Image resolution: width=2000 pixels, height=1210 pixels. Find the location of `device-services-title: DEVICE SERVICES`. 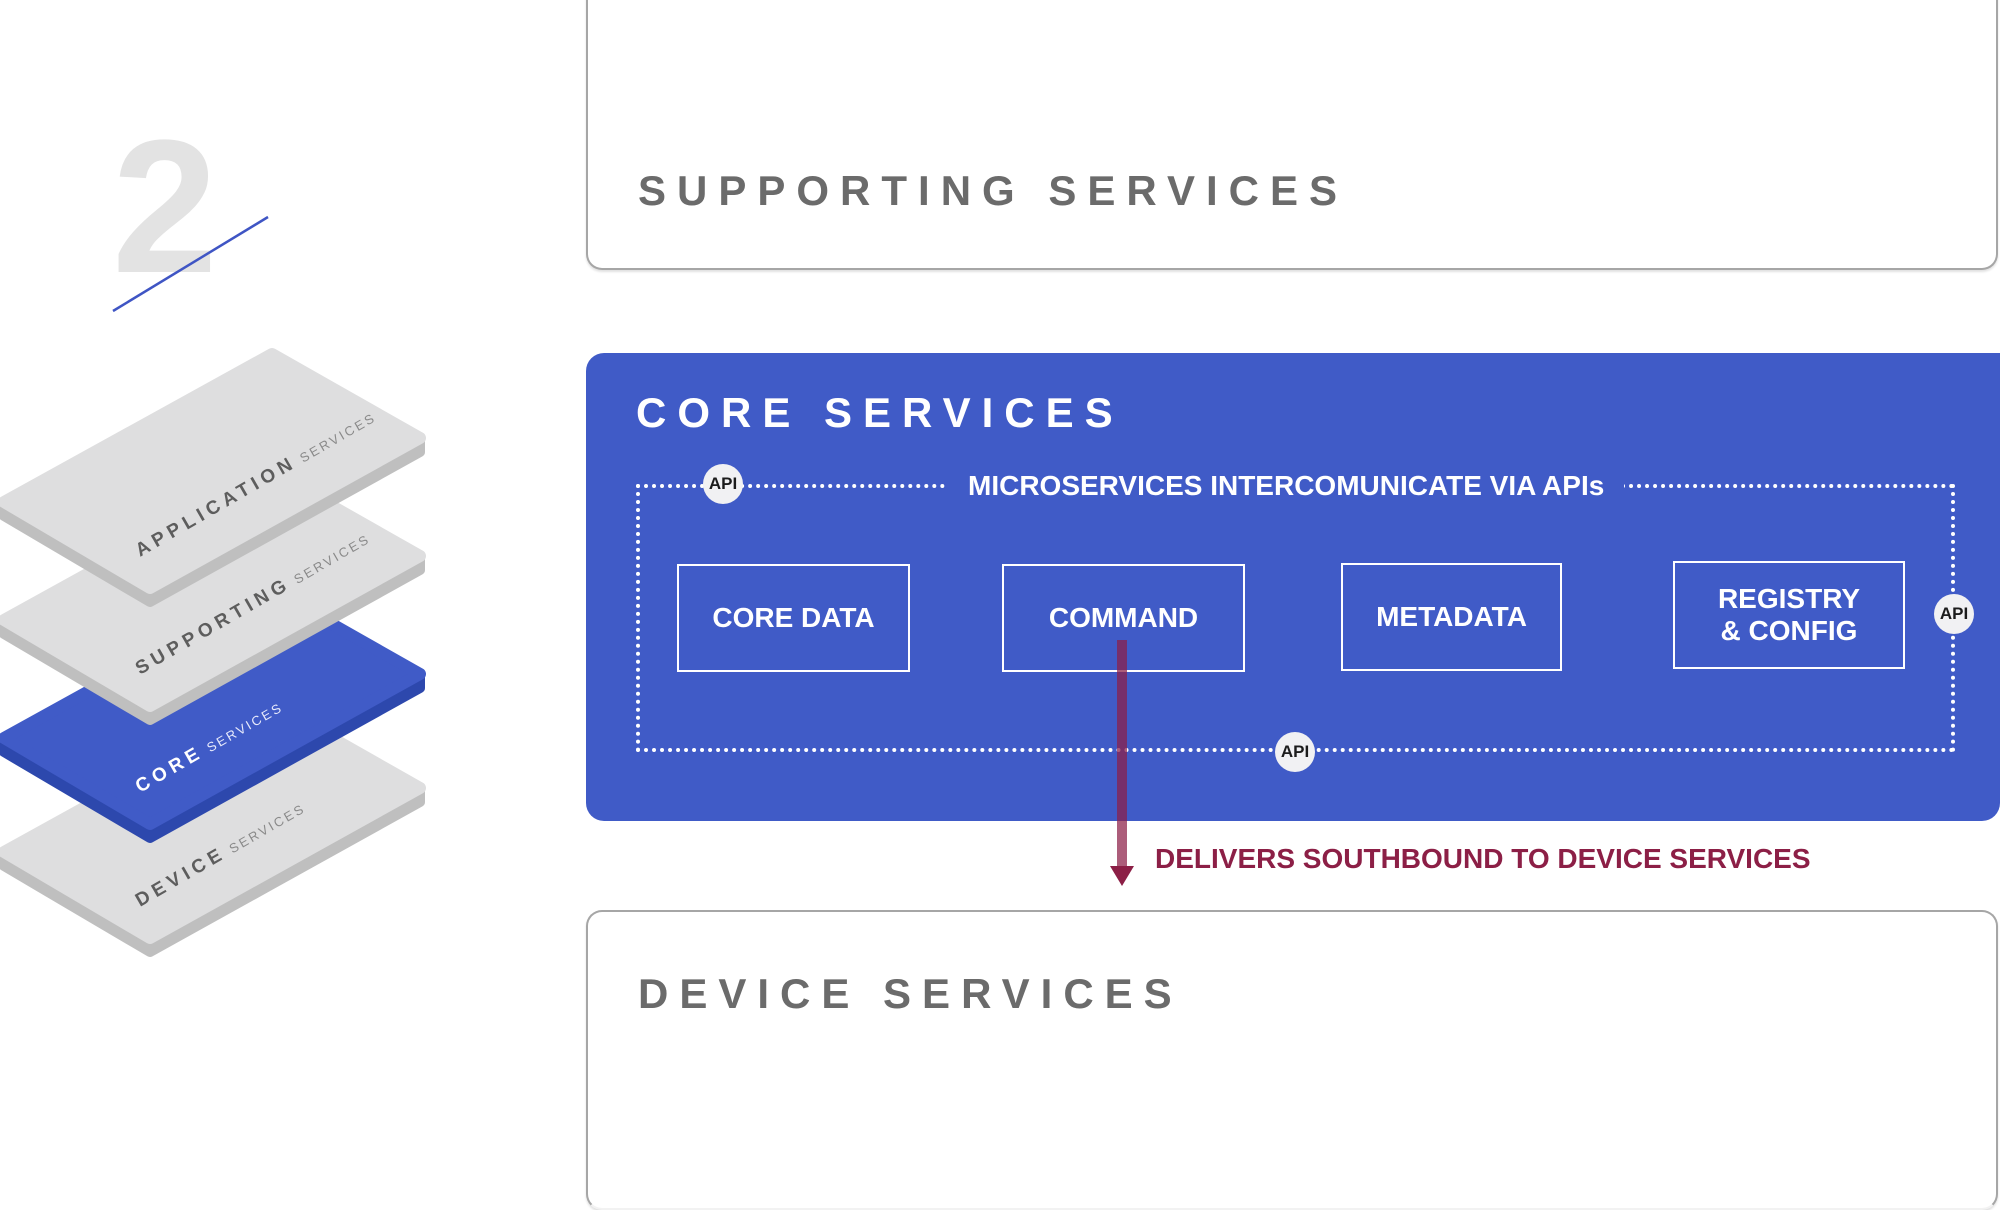

device-services-title: DEVICE SERVICES is located at coordinates (910, 993).